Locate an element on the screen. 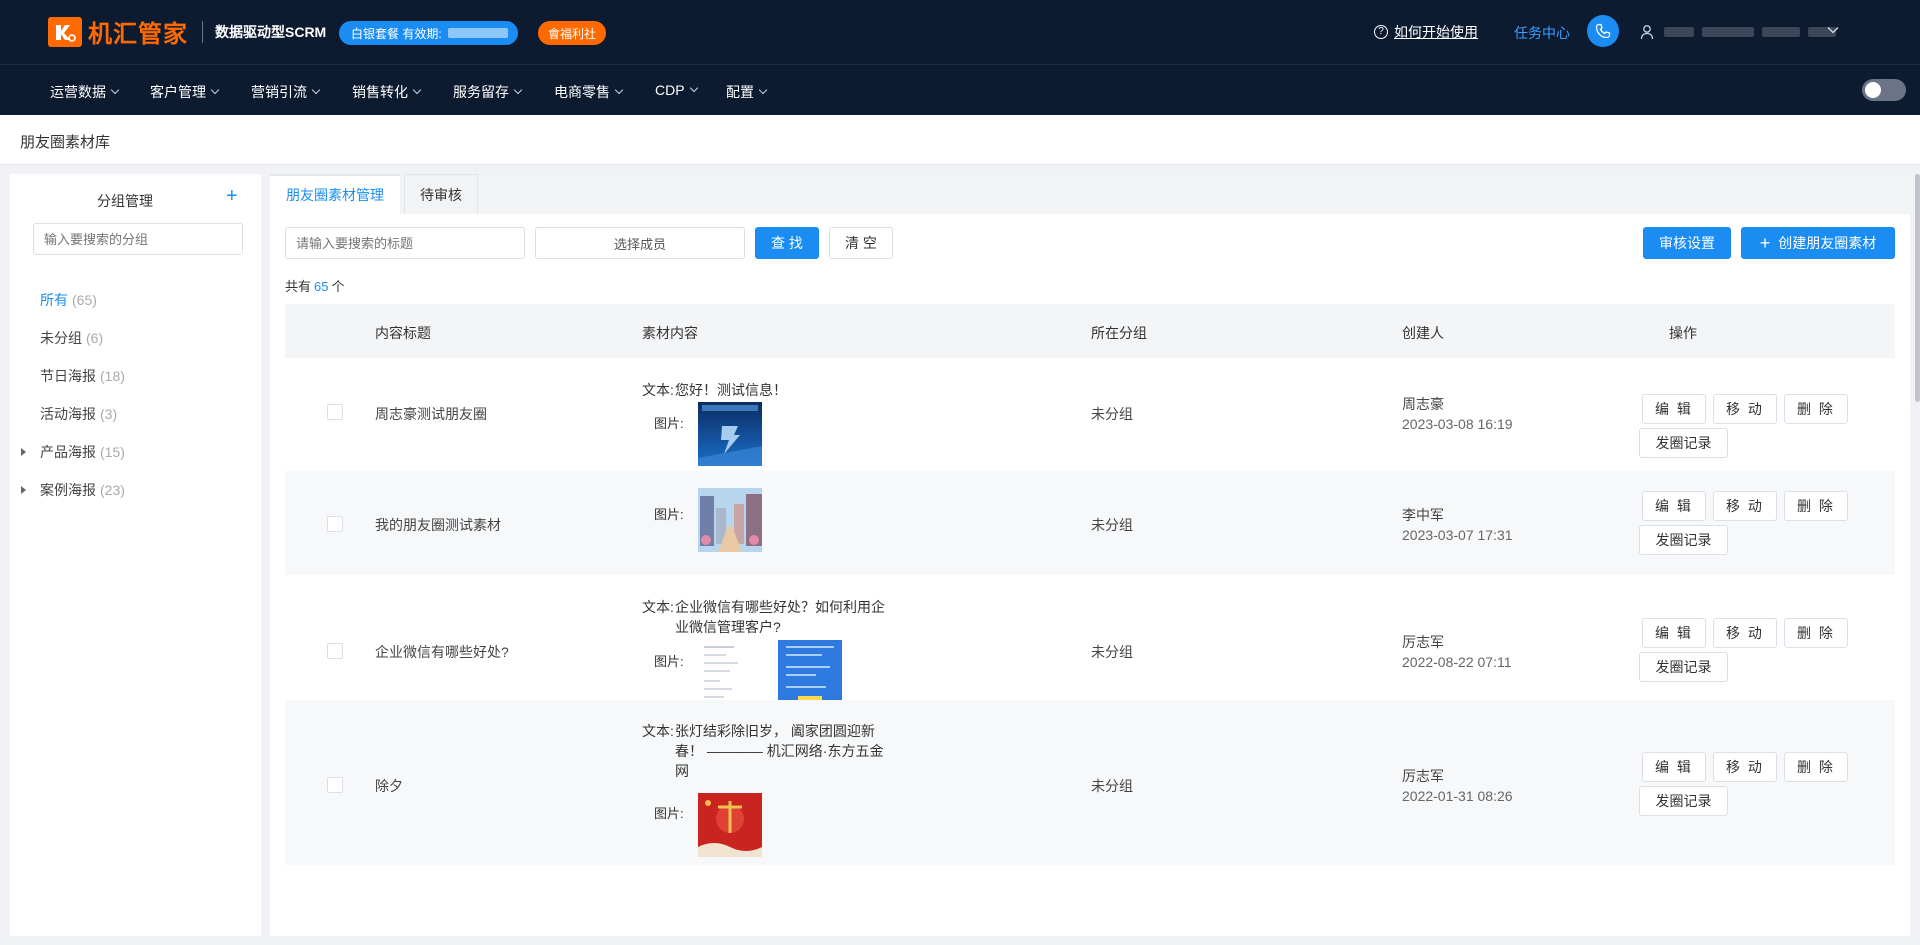  col-content: 素材内容 is located at coordinates (670, 333).